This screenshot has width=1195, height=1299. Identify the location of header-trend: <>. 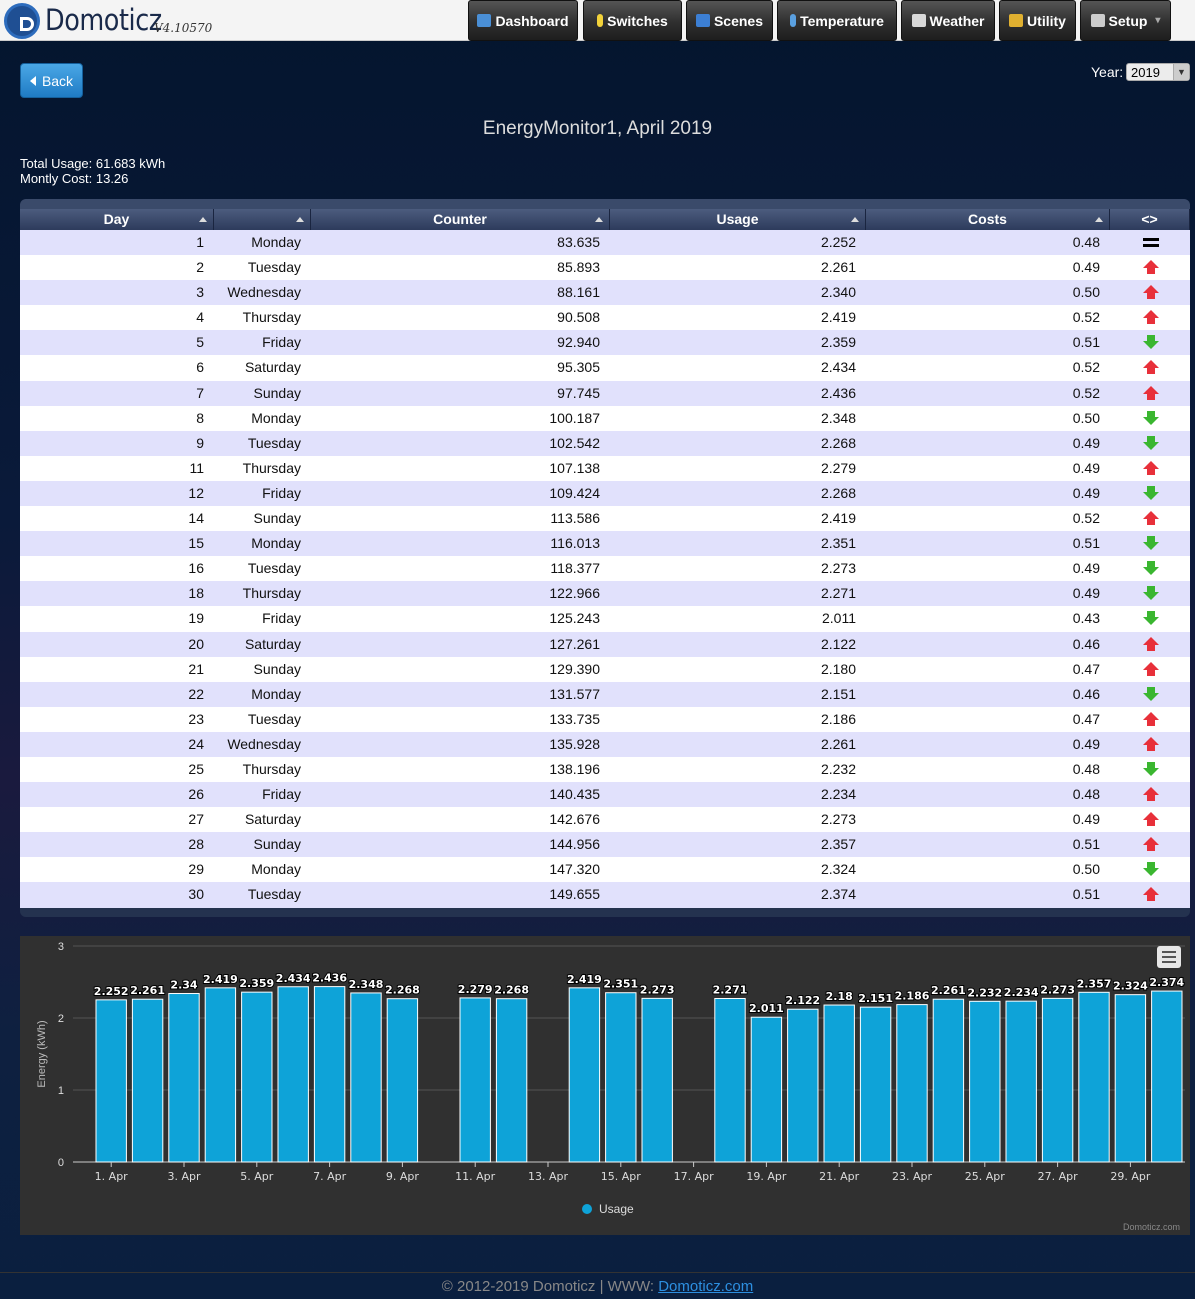
(1150, 219).